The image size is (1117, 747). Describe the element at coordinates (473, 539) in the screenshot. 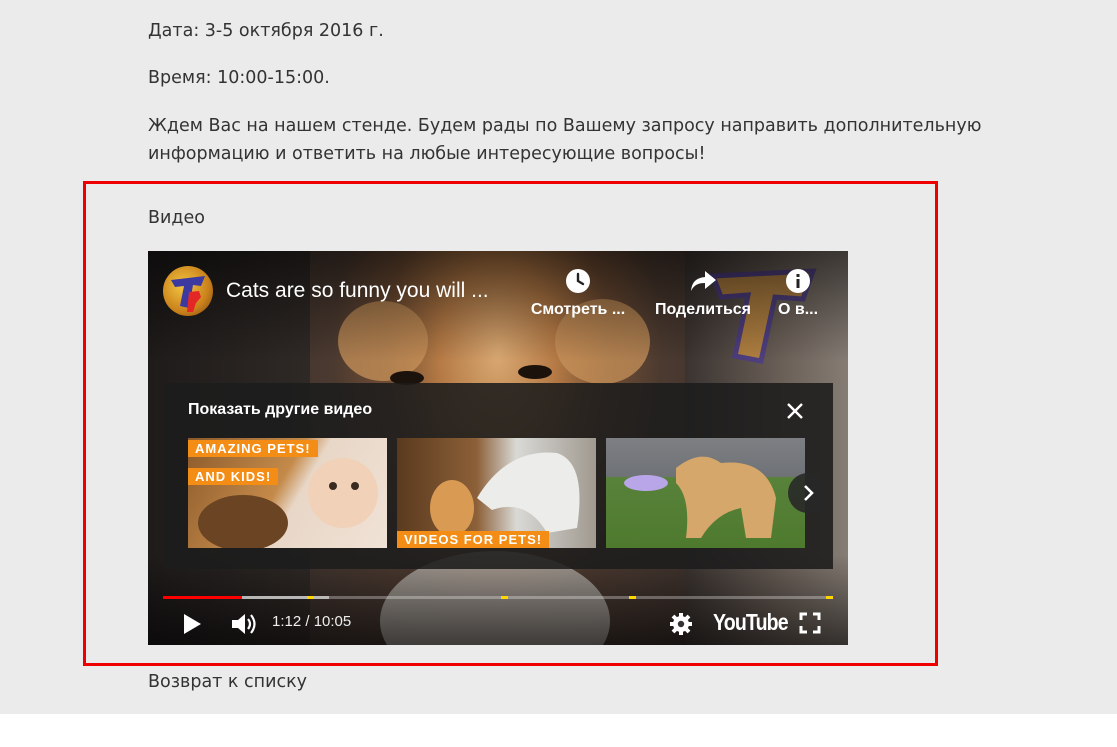

I see `thumbnail-badge: VIDEOS FOR PETS!` at that location.